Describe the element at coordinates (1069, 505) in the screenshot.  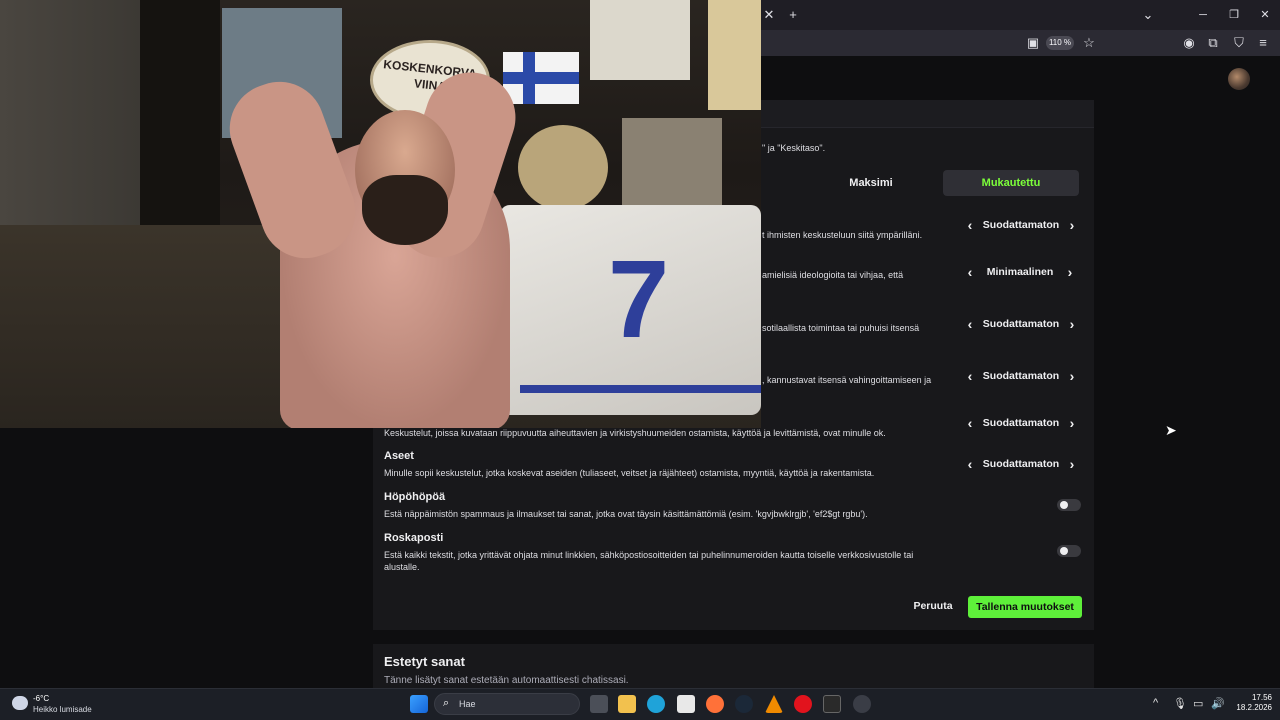
I see `gibberish-toggle` at that location.